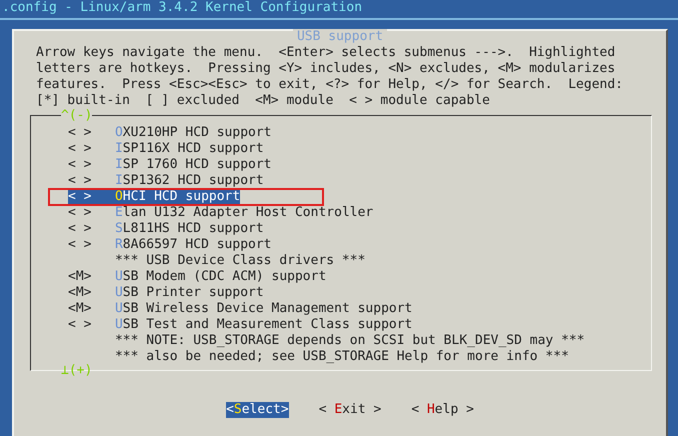 The image size is (678, 436). What do you see at coordinates (76, 371) in the screenshot?
I see `scroll-indicator: ⊥(+)` at bounding box center [76, 371].